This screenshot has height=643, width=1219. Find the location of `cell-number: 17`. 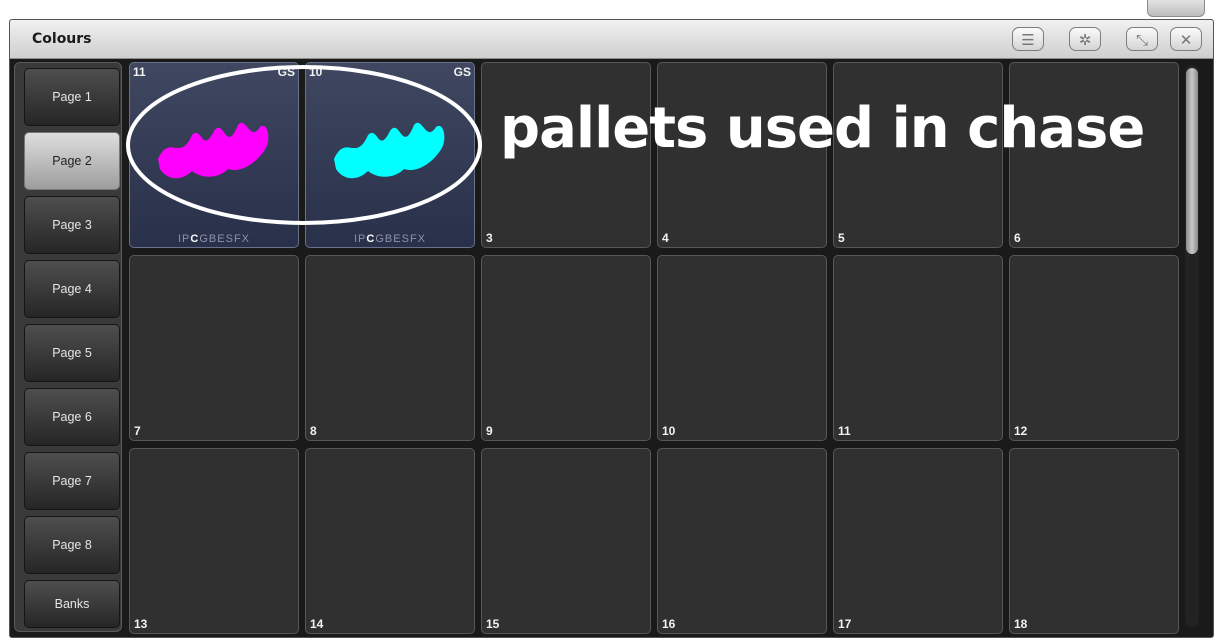

cell-number: 17 is located at coordinates (845, 624).